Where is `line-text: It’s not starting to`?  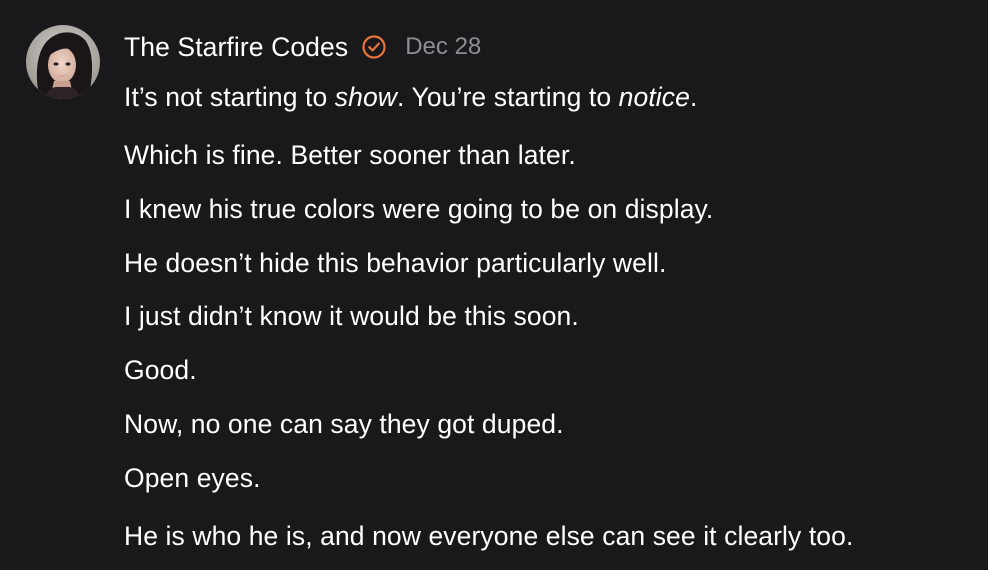 line-text: It’s not starting to is located at coordinates (229, 97).